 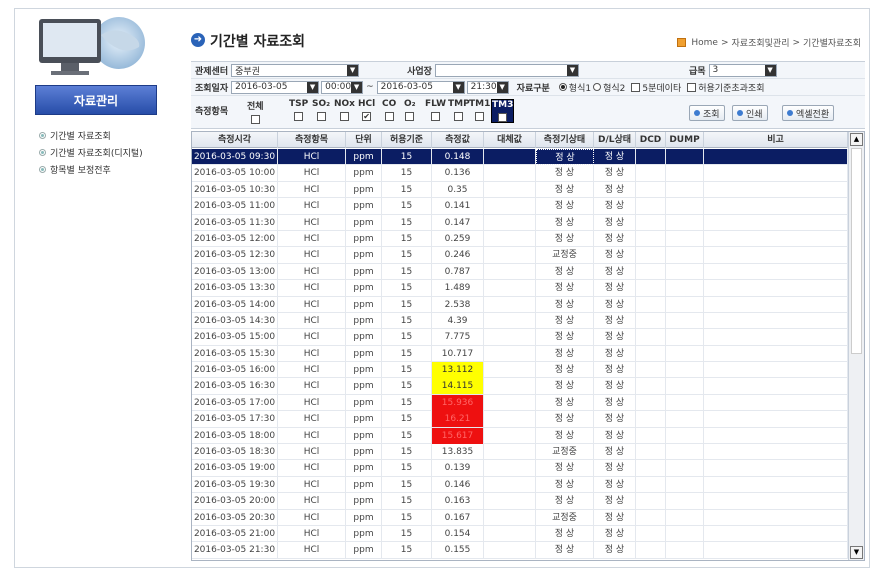 I want to click on table-row: 2016-03-05 21:00 HCl ppm 15 0.154 정 상정 상, so click(x=520, y=534).